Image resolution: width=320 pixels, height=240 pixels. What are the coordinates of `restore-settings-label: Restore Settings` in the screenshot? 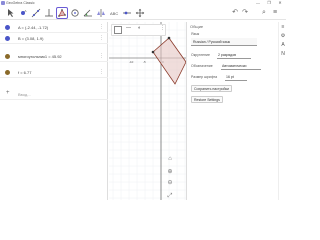 It's located at (207, 100).